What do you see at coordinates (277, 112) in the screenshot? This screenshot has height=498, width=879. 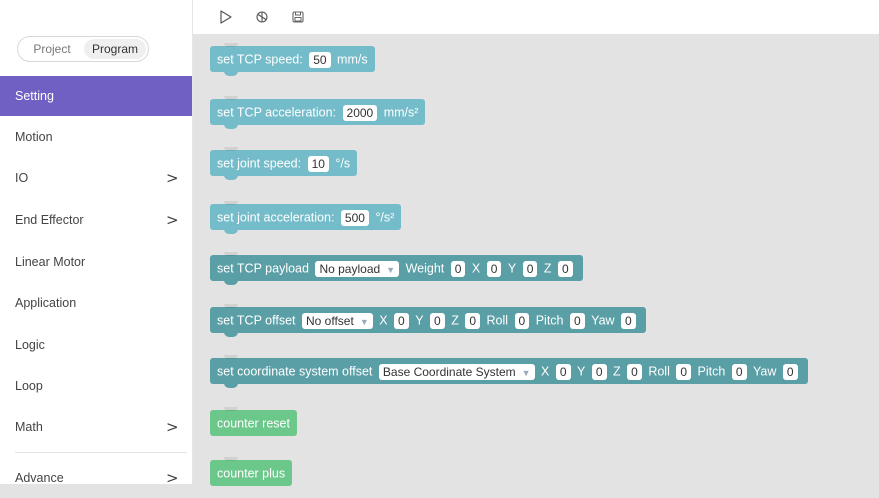 I see `block-label: set TCP acceleration:` at bounding box center [277, 112].